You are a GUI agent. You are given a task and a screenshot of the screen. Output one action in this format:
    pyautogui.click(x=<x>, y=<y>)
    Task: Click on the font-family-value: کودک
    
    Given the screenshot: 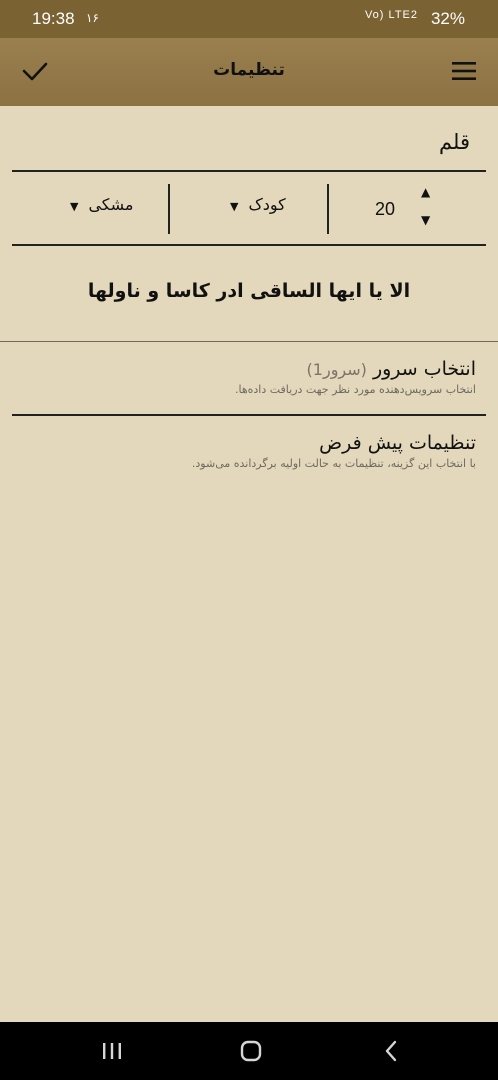 What is the action you would take?
    pyautogui.click(x=267, y=204)
    